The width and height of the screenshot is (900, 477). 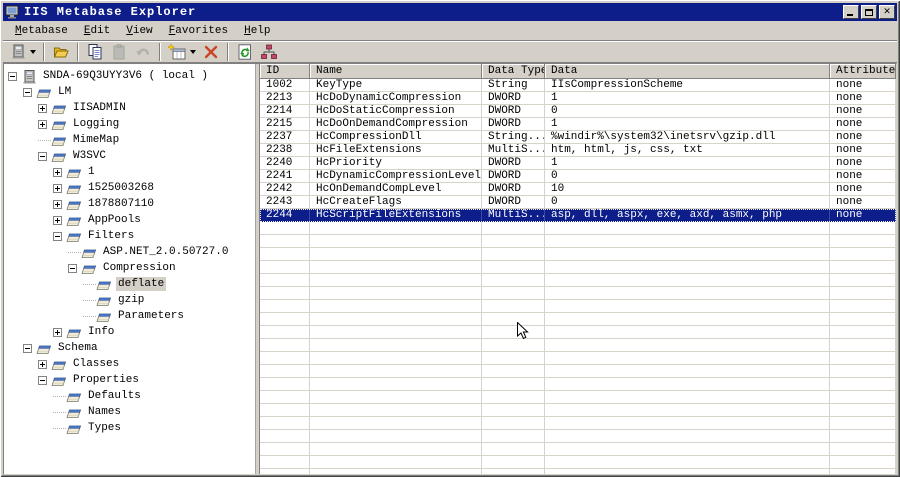 What do you see at coordinates (96, 124) in the screenshot?
I see `tree-node-label: Logging` at bounding box center [96, 124].